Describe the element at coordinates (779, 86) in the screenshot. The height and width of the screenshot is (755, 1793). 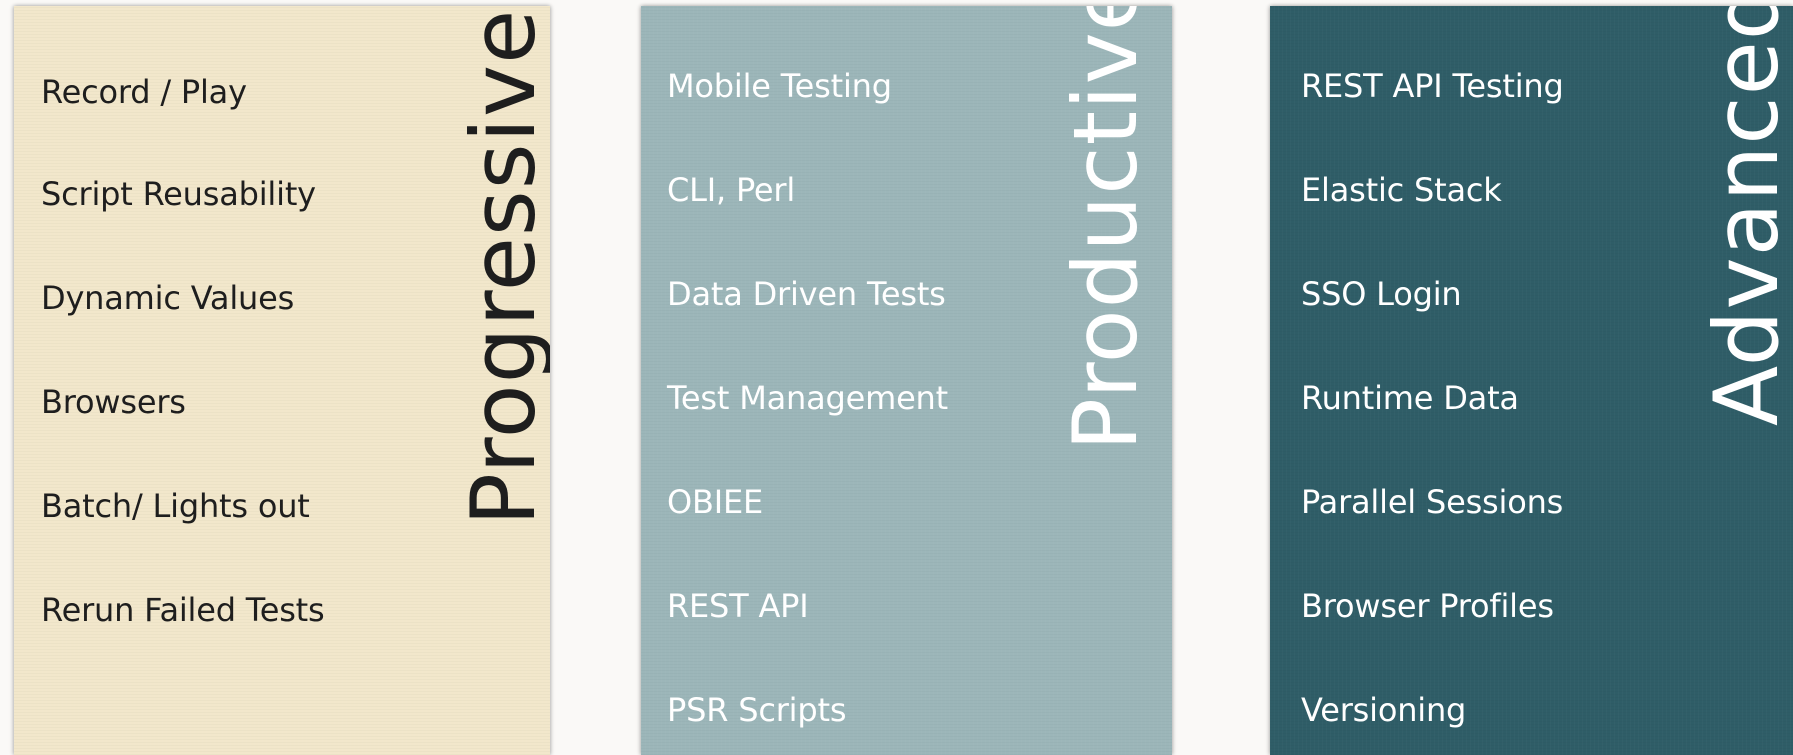
I see `productive-item-mobile-testing: Mobile Testing` at that location.